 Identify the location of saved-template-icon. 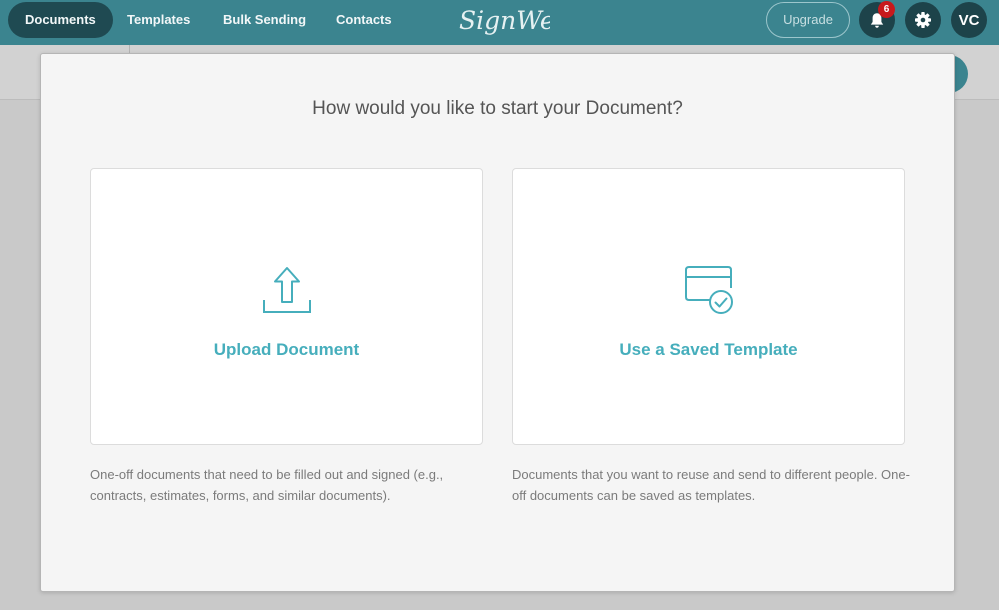
(708, 290).